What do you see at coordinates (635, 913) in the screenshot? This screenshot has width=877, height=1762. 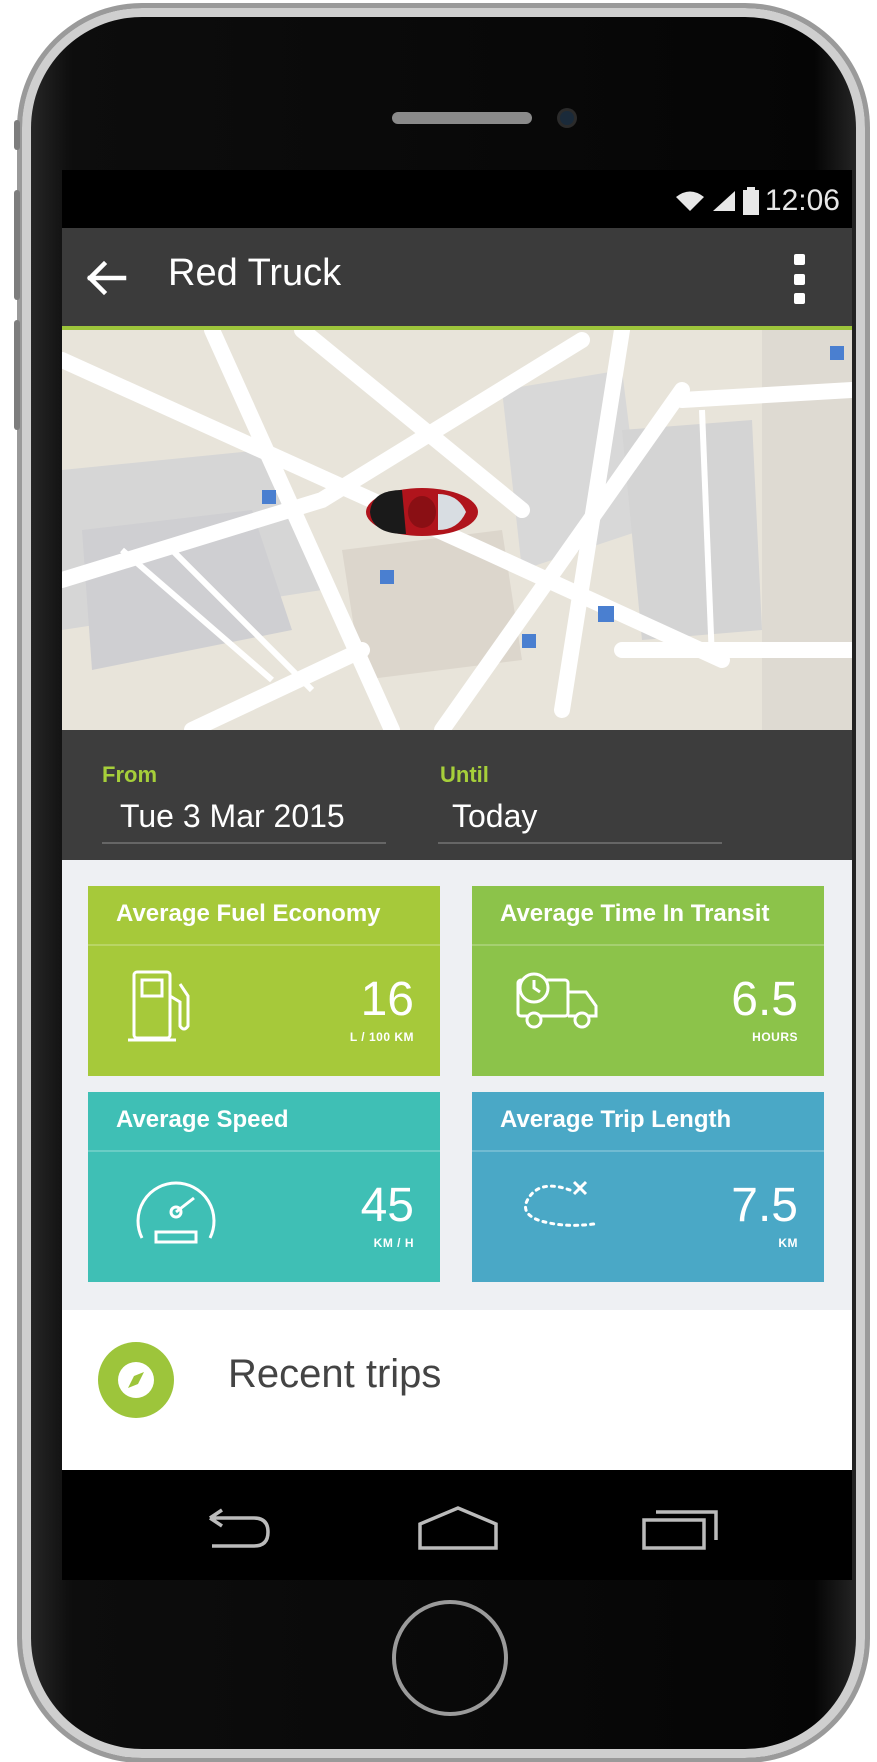 I see `card-title: Average Time In Transit` at bounding box center [635, 913].